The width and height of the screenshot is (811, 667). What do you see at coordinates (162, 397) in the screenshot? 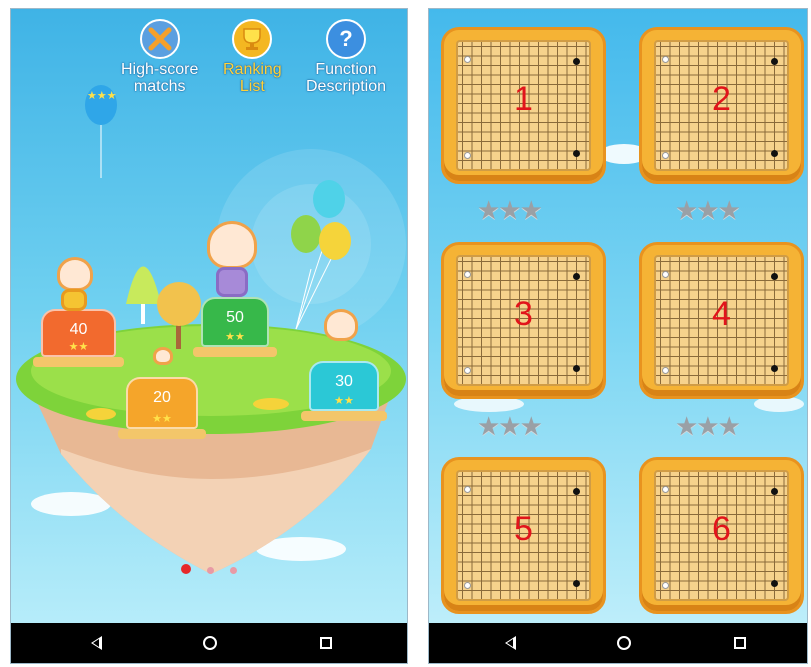
I see `pedestal-value: 20` at bounding box center [162, 397].